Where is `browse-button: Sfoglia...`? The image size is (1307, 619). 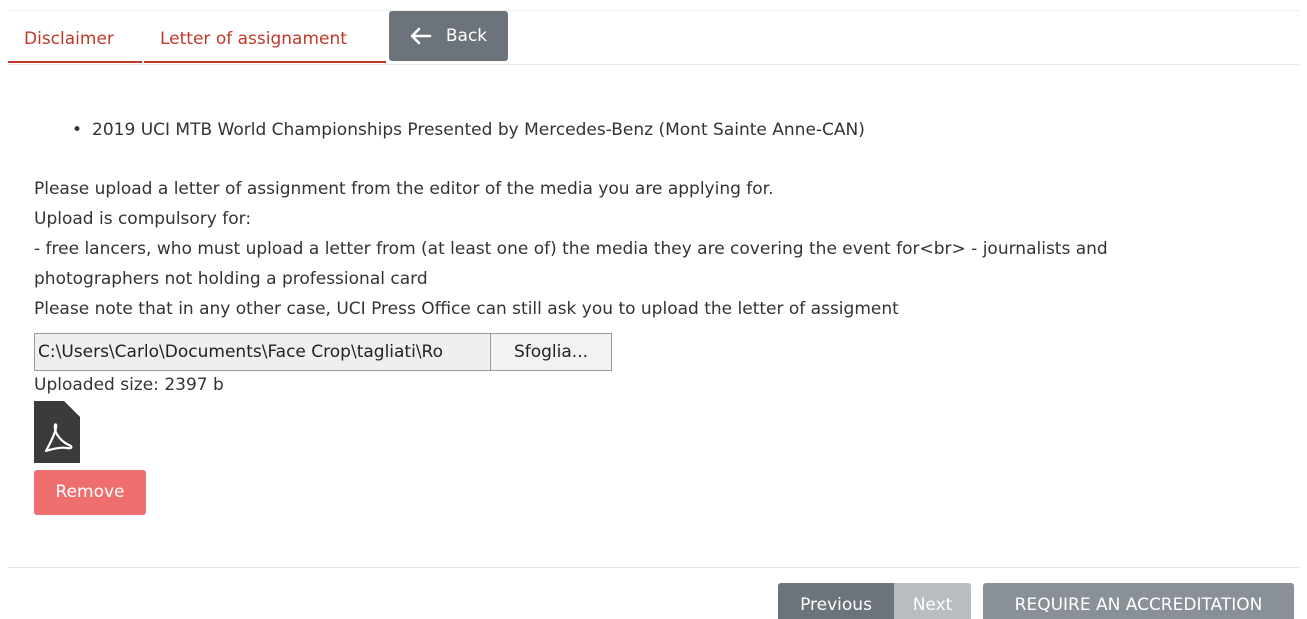
browse-button: Sfoglia... is located at coordinates (551, 352).